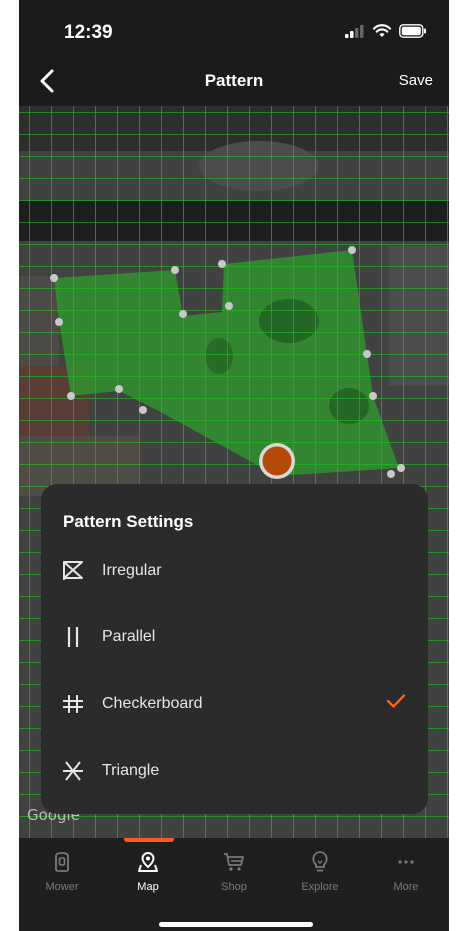  What do you see at coordinates (234, 887) in the screenshot?
I see `tab-label: Shop` at bounding box center [234, 887].